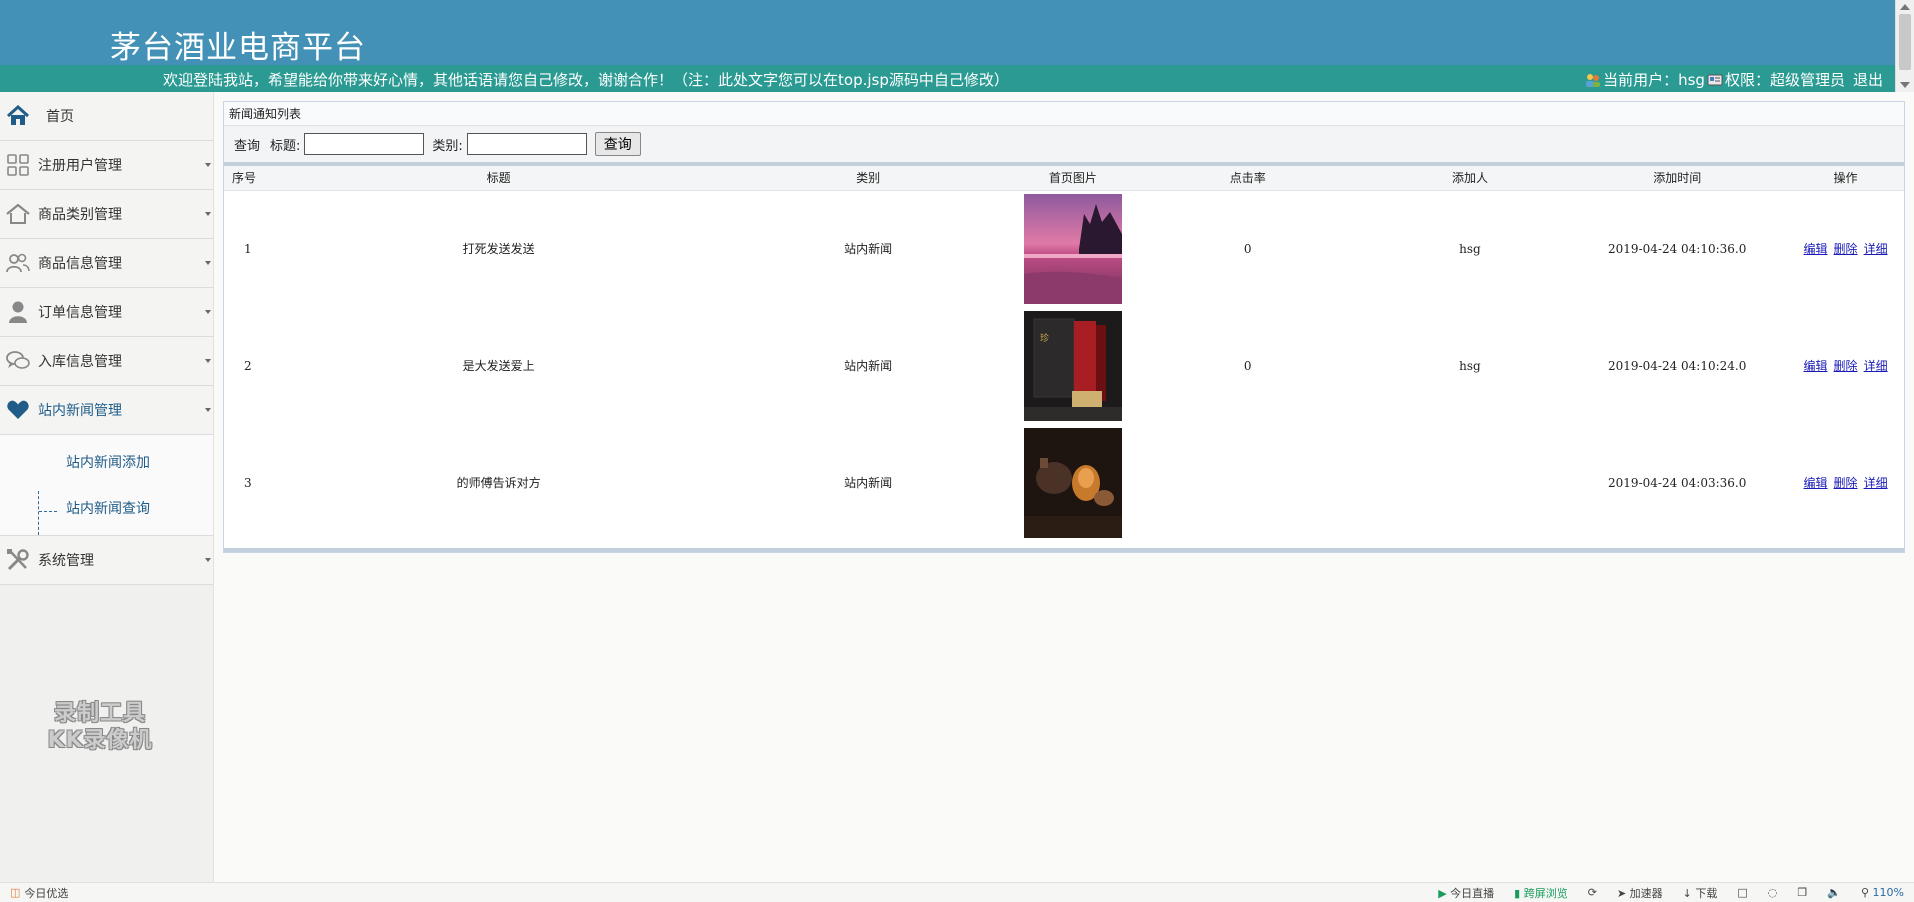  What do you see at coordinates (1654, 80) in the screenshot?
I see `current-user-label: 当前用户：hsg` at bounding box center [1654, 80].